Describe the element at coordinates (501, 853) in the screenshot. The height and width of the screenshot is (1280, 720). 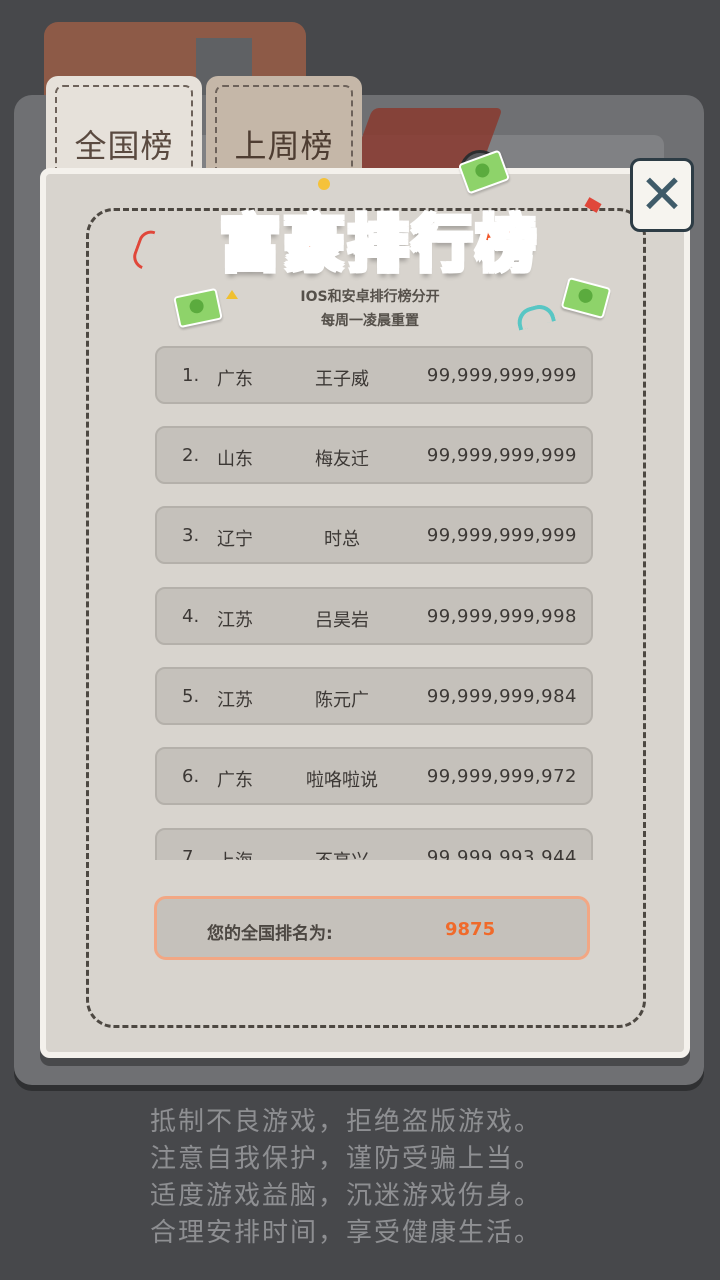
I see `score: 99,999,993,944` at that location.